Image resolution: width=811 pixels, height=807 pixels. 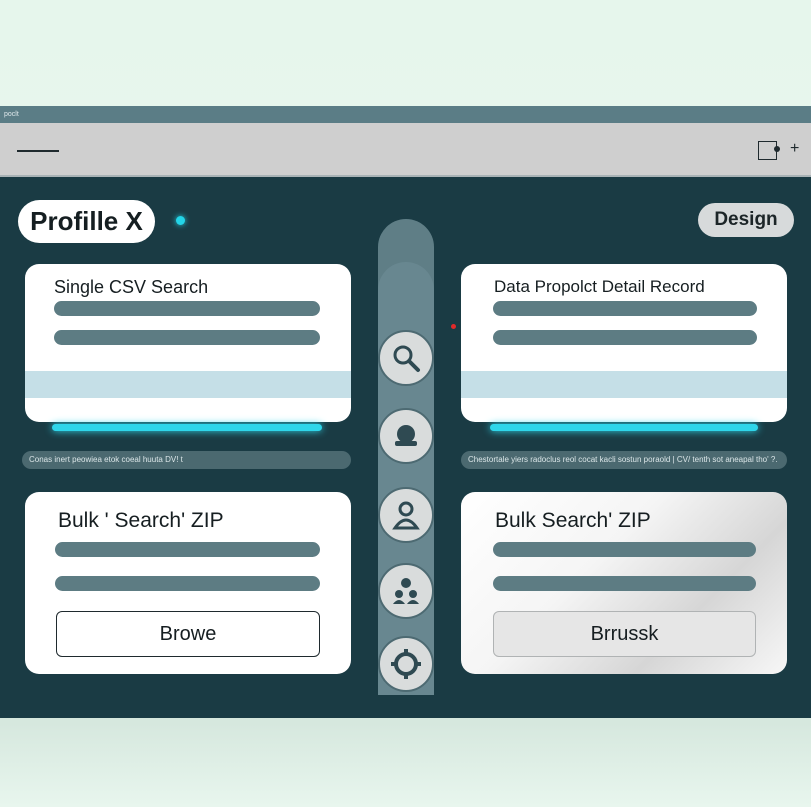 I want to click on users-icon, so click(x=406, y=591).